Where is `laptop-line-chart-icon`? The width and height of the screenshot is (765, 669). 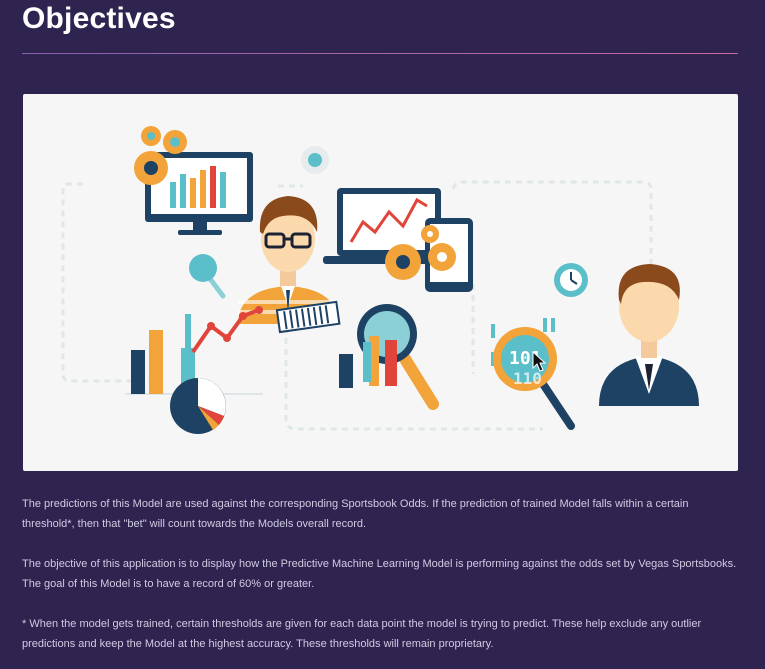
laptop-line-chart-icon is located at coordinates (398, 240).